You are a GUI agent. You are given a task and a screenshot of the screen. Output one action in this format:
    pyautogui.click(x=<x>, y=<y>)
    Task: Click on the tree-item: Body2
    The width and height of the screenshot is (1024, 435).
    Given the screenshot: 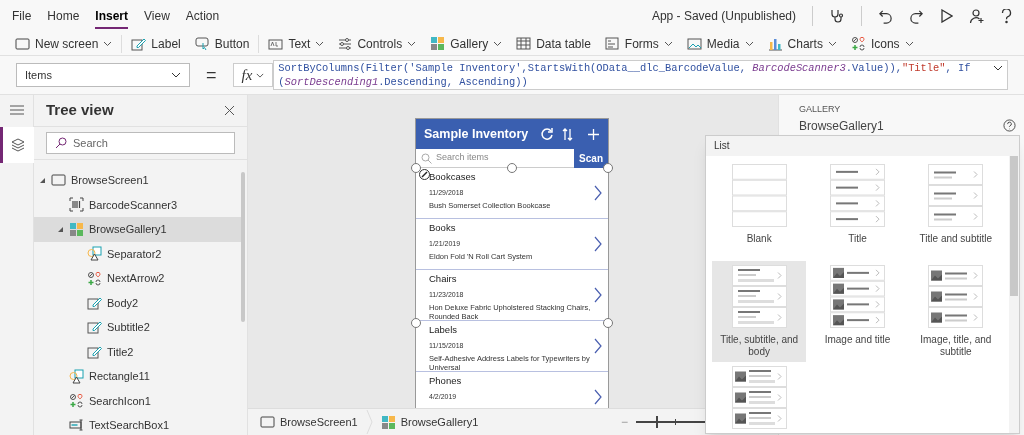 What is the action you would take?
    pyautogui.click(x=137, y=302)
    